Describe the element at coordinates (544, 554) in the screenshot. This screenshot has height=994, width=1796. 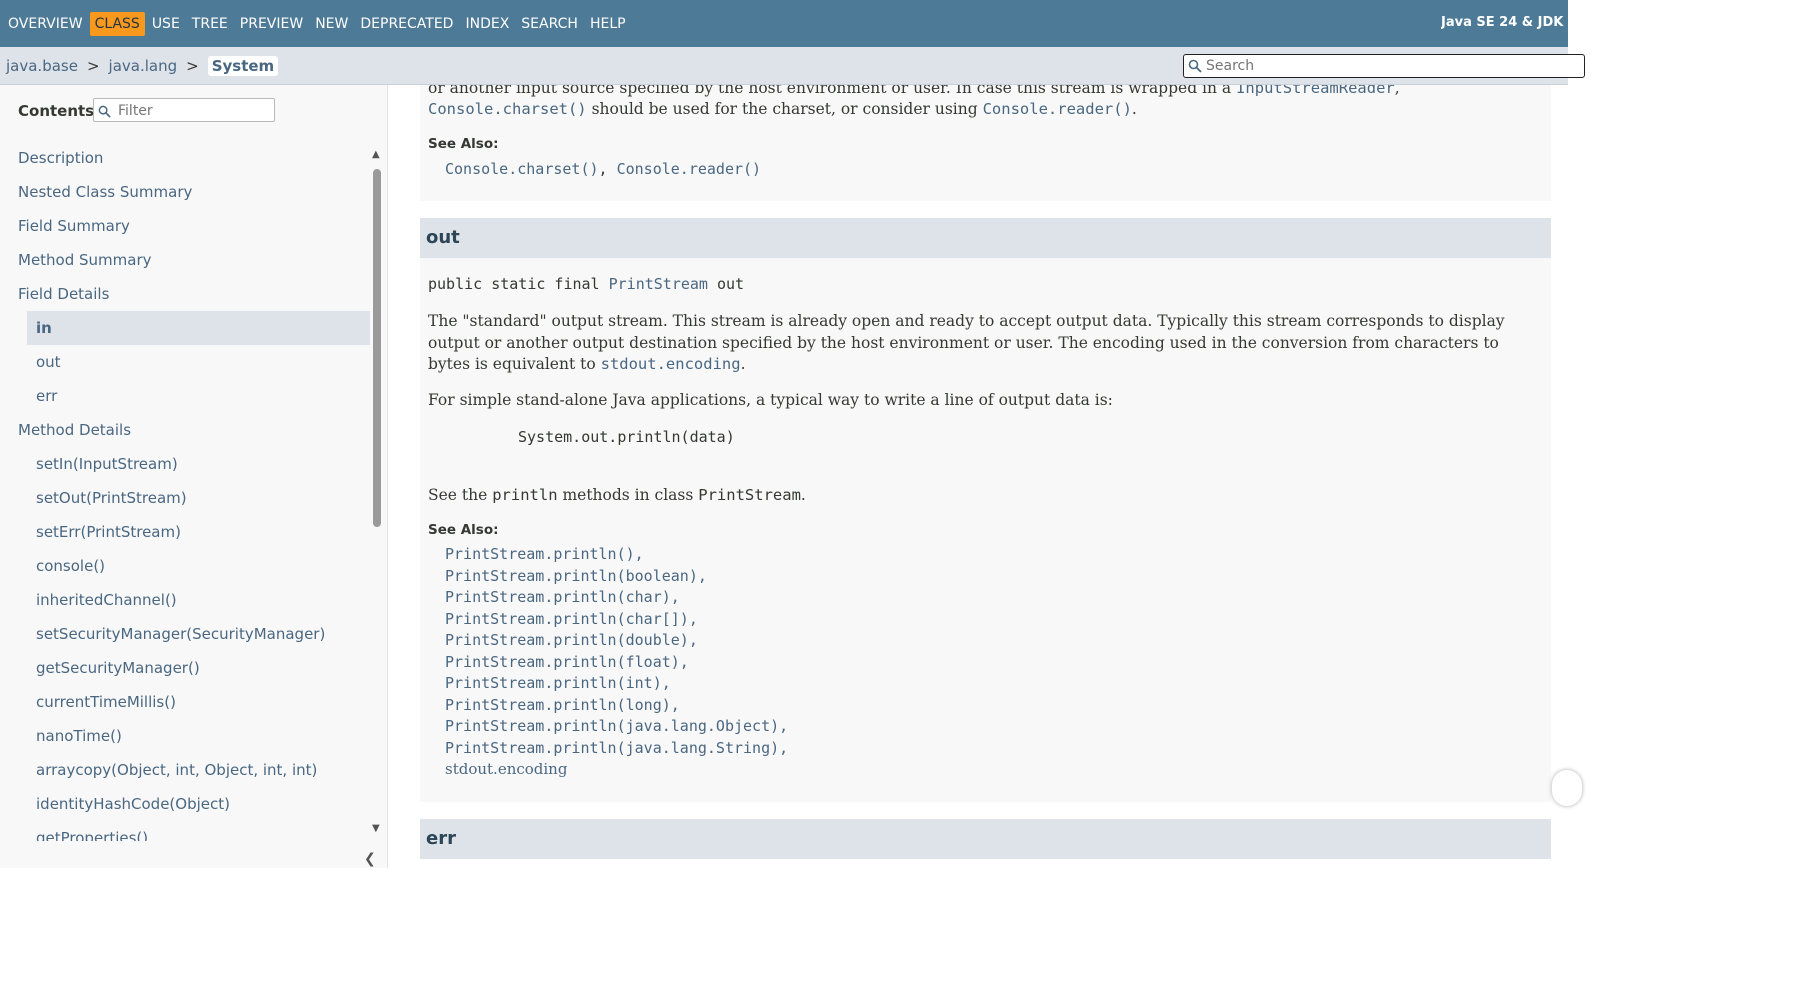
I see `see-also-link: PrintStream.println(),` at that location.